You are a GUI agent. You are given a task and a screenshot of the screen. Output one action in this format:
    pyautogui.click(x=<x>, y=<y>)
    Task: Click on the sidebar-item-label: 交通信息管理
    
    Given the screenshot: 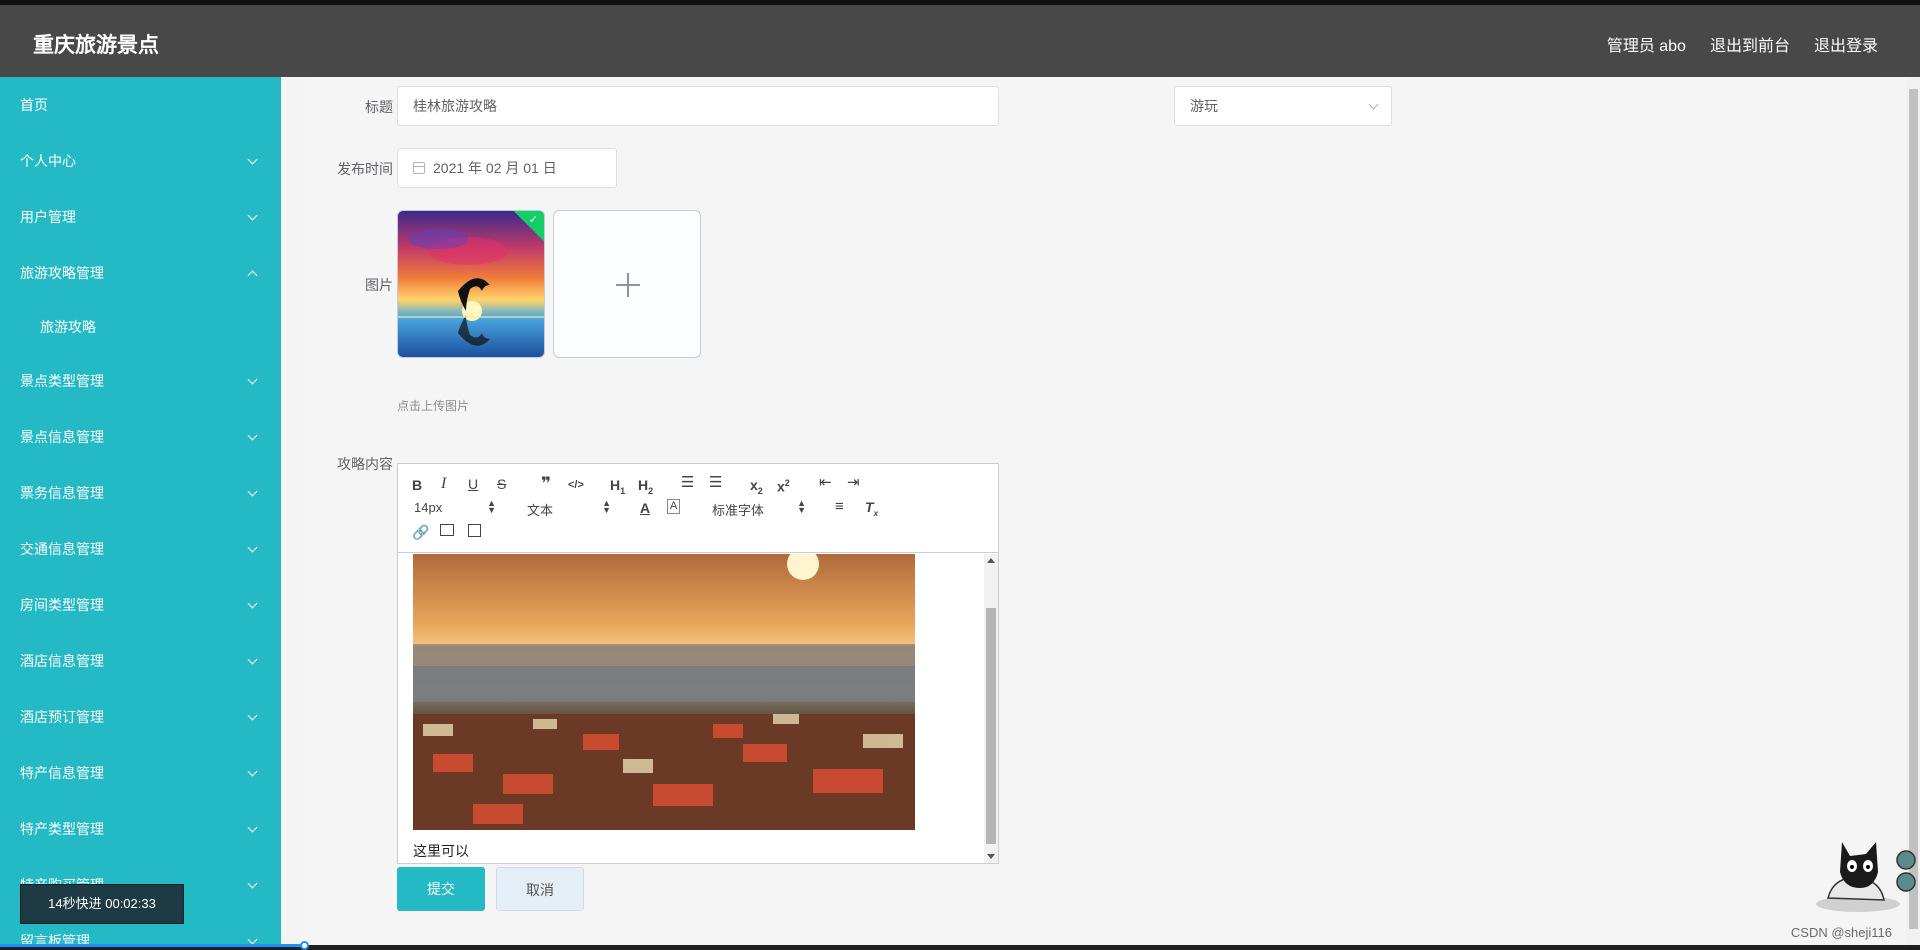 What is the action you would take?
    pyautogui.click(x=62, y=549)
    